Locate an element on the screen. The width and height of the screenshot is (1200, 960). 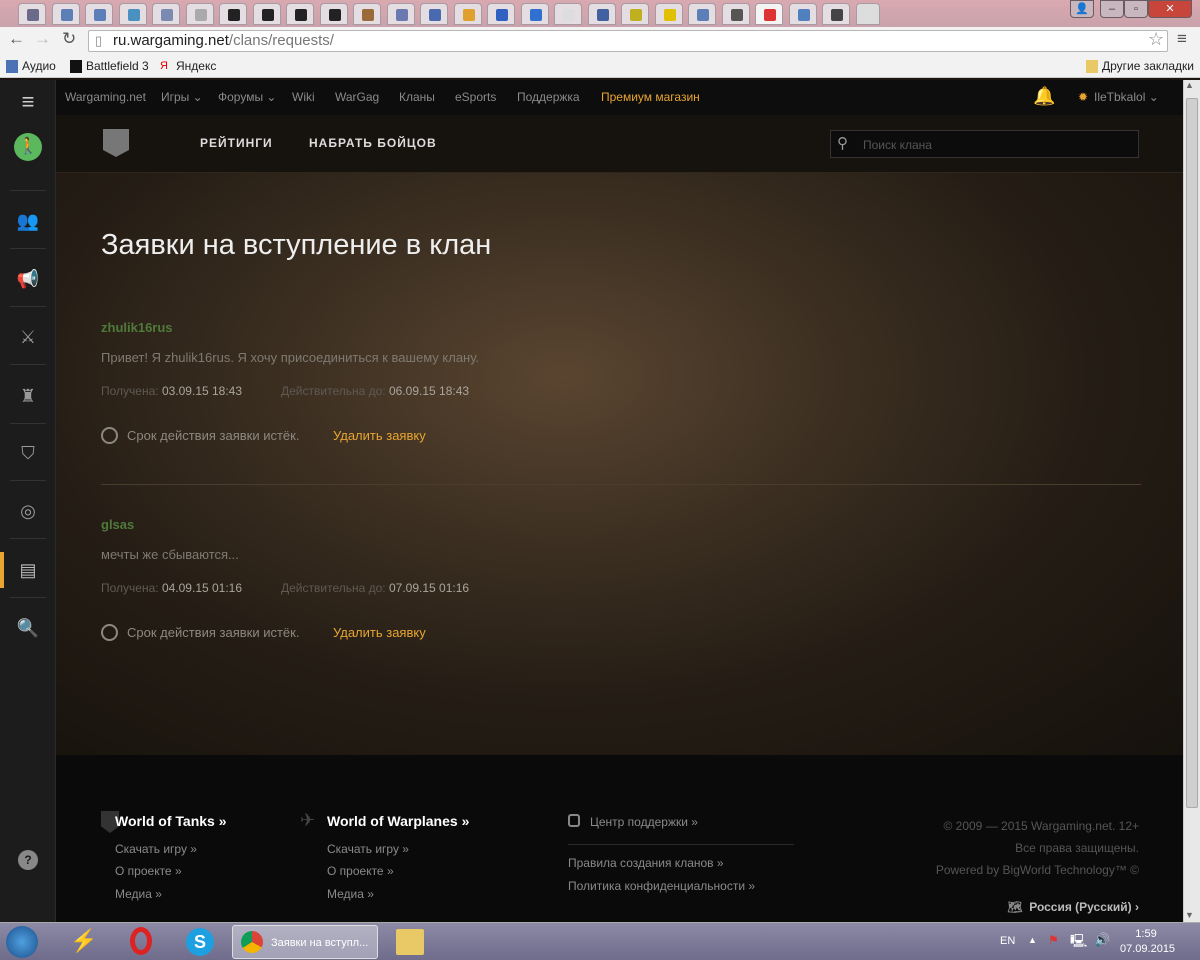
wowp-about-link: О проекте » is located at coordinates (360, 871).